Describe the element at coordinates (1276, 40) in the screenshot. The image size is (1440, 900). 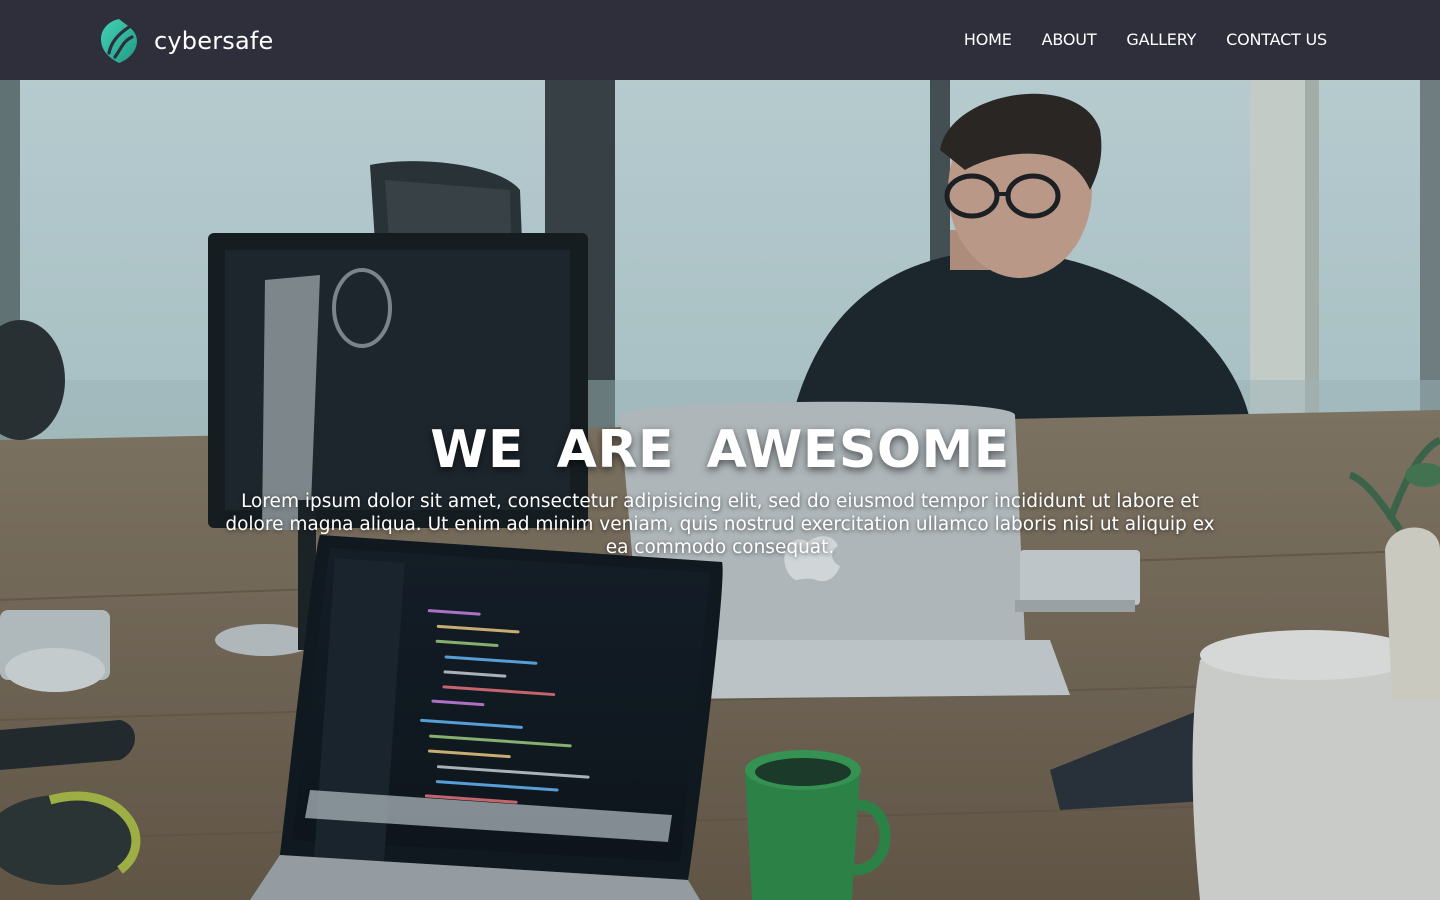
I see `nav-contact-us: CONTACT US` at that location.